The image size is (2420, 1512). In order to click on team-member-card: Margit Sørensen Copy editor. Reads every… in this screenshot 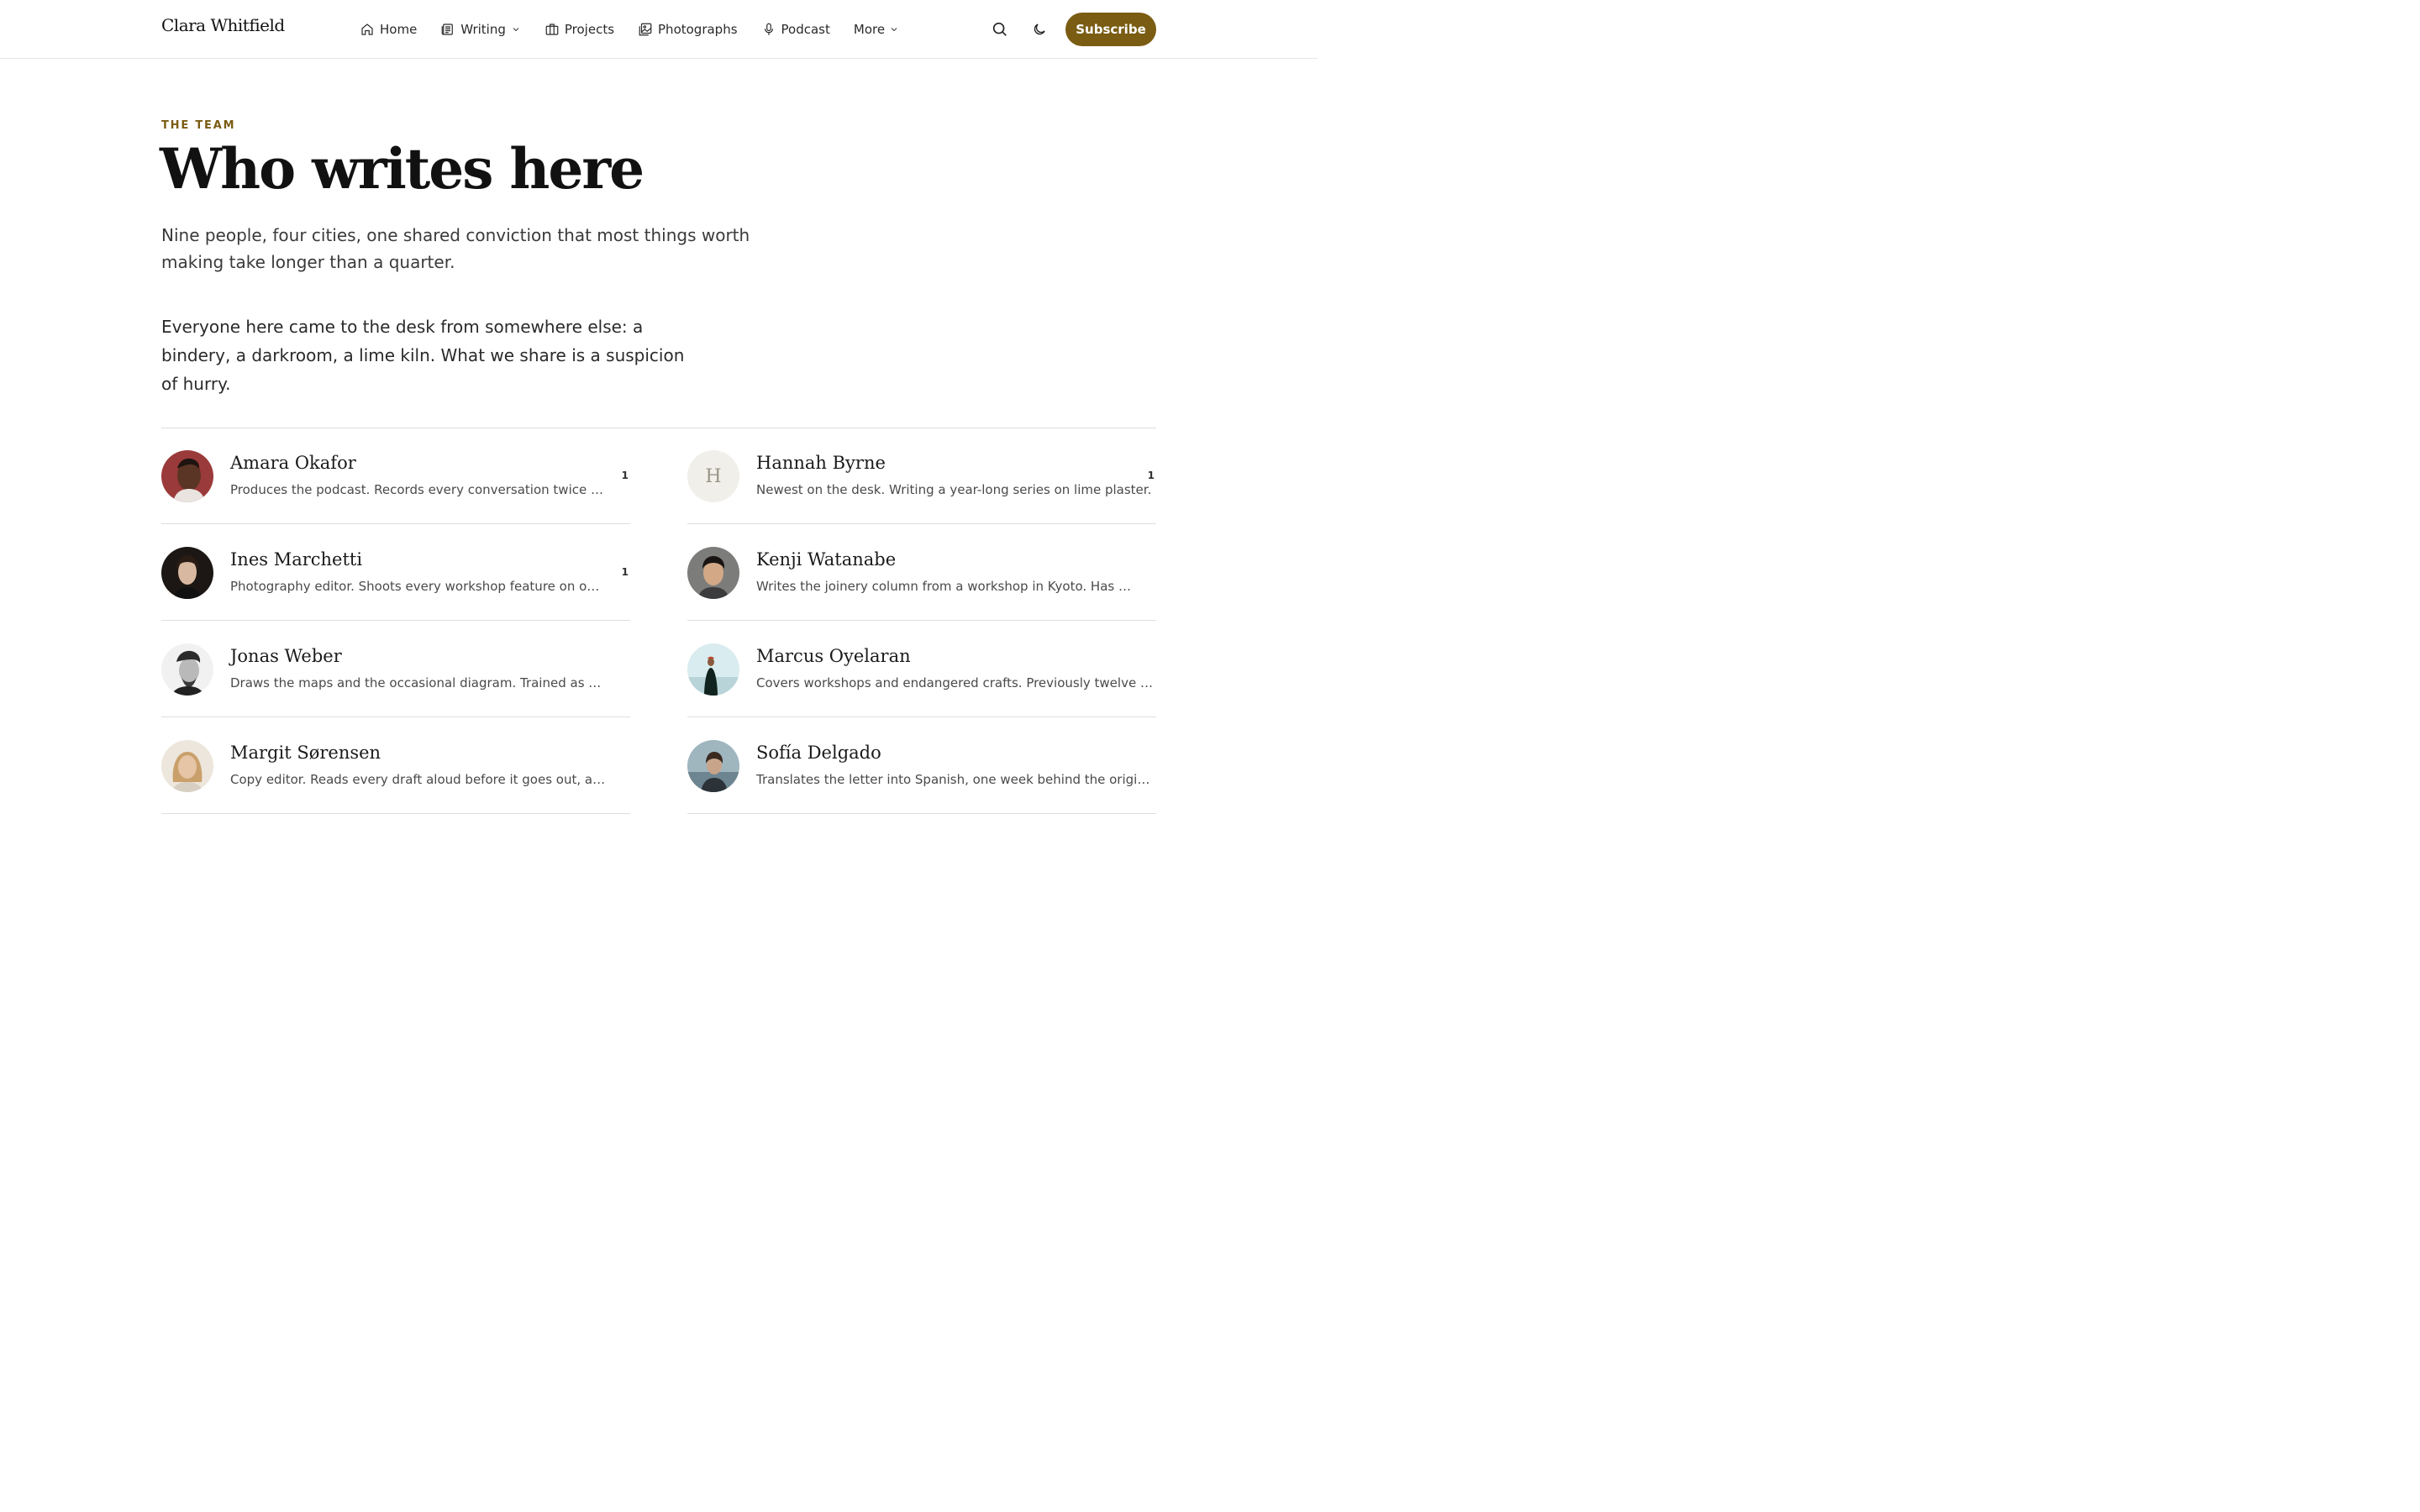, I will do `click(396, 765)`.